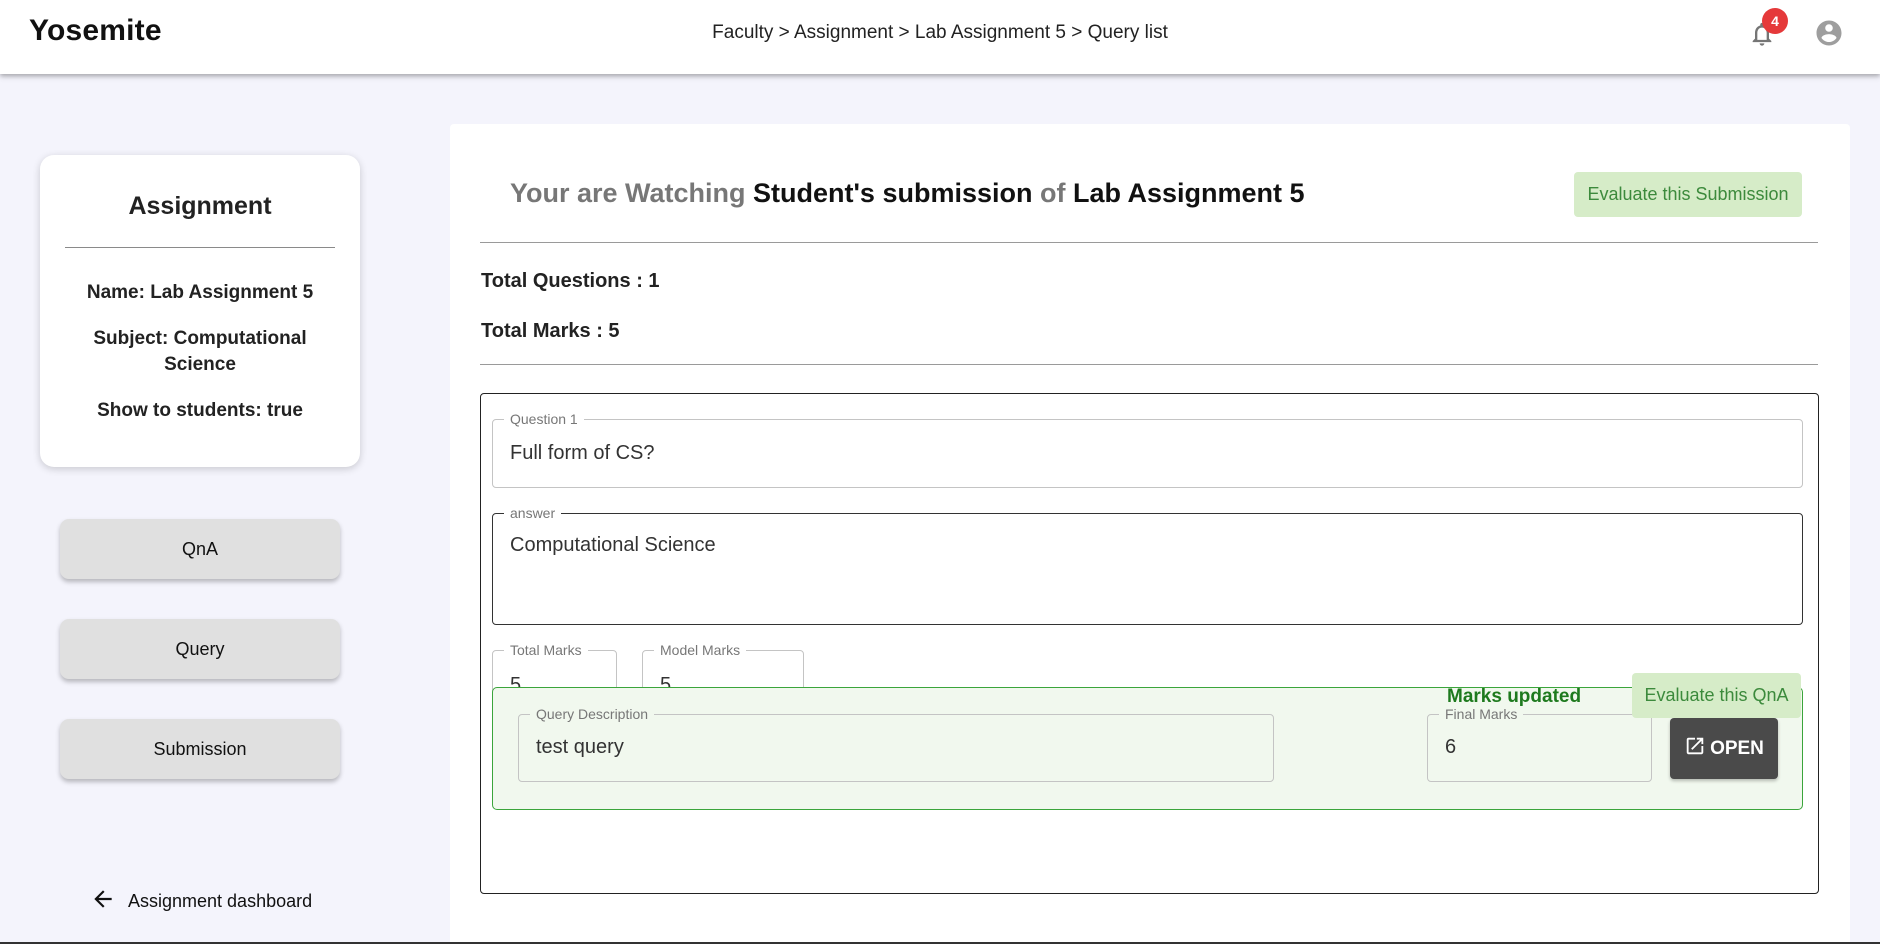 This screenshot has width=1880, height=944. I want to click on open-in-new-icon, so click(1695, 749).